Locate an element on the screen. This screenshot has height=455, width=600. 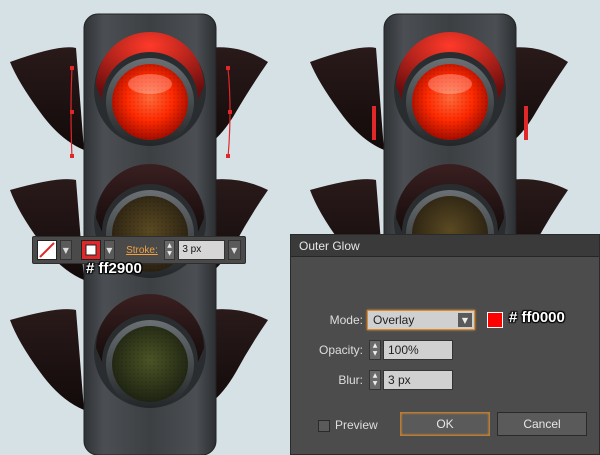
opacity-spinner: ▲ ▼ is located at coordinates (375, 350).